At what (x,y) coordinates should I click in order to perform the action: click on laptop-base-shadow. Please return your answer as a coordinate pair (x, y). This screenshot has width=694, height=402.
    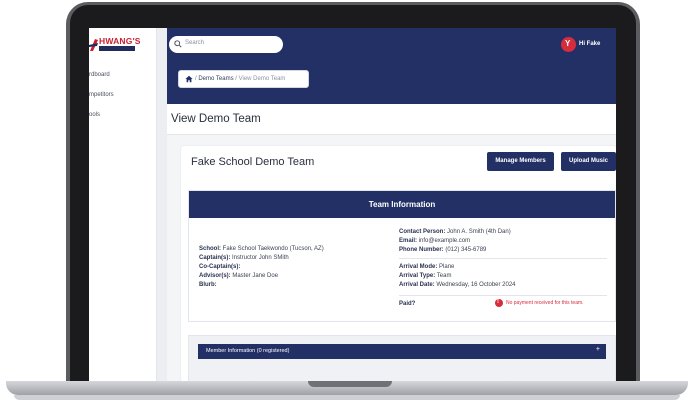
    Looking at the image, I should click on (347, 397).